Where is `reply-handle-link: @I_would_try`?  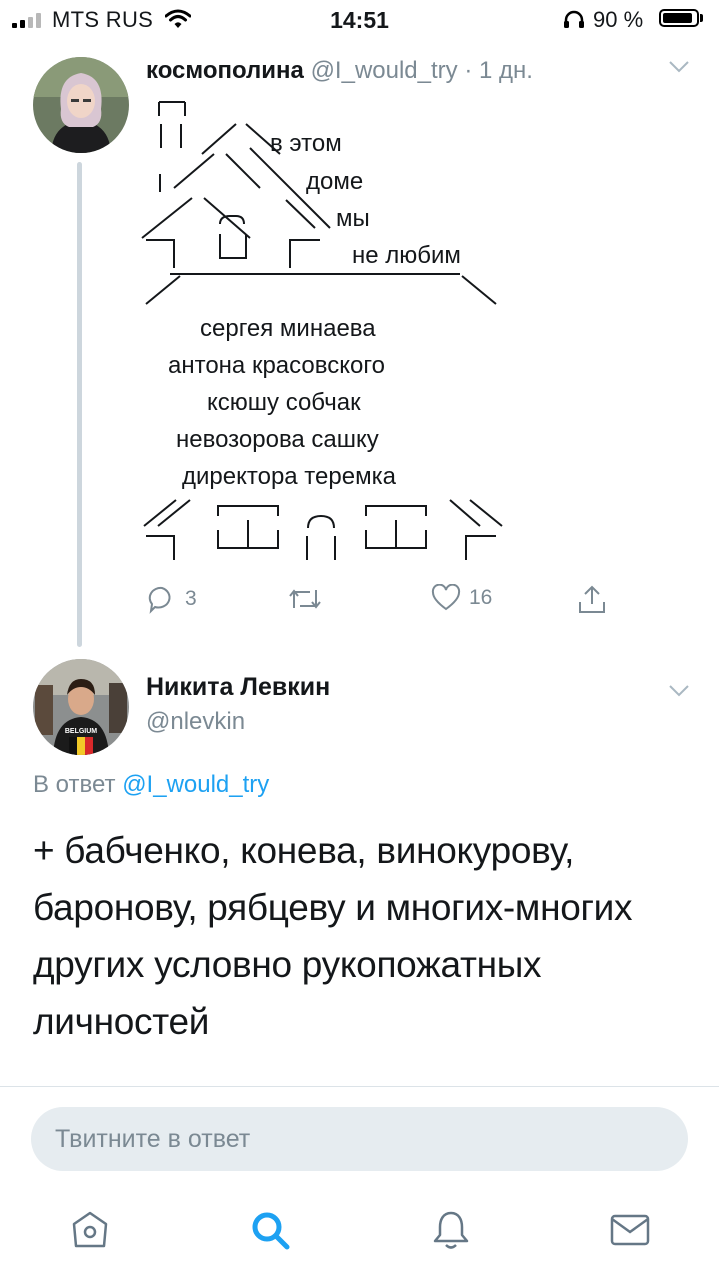
reply-handle-link: @I_would_try is located at coordinates (195, 784).